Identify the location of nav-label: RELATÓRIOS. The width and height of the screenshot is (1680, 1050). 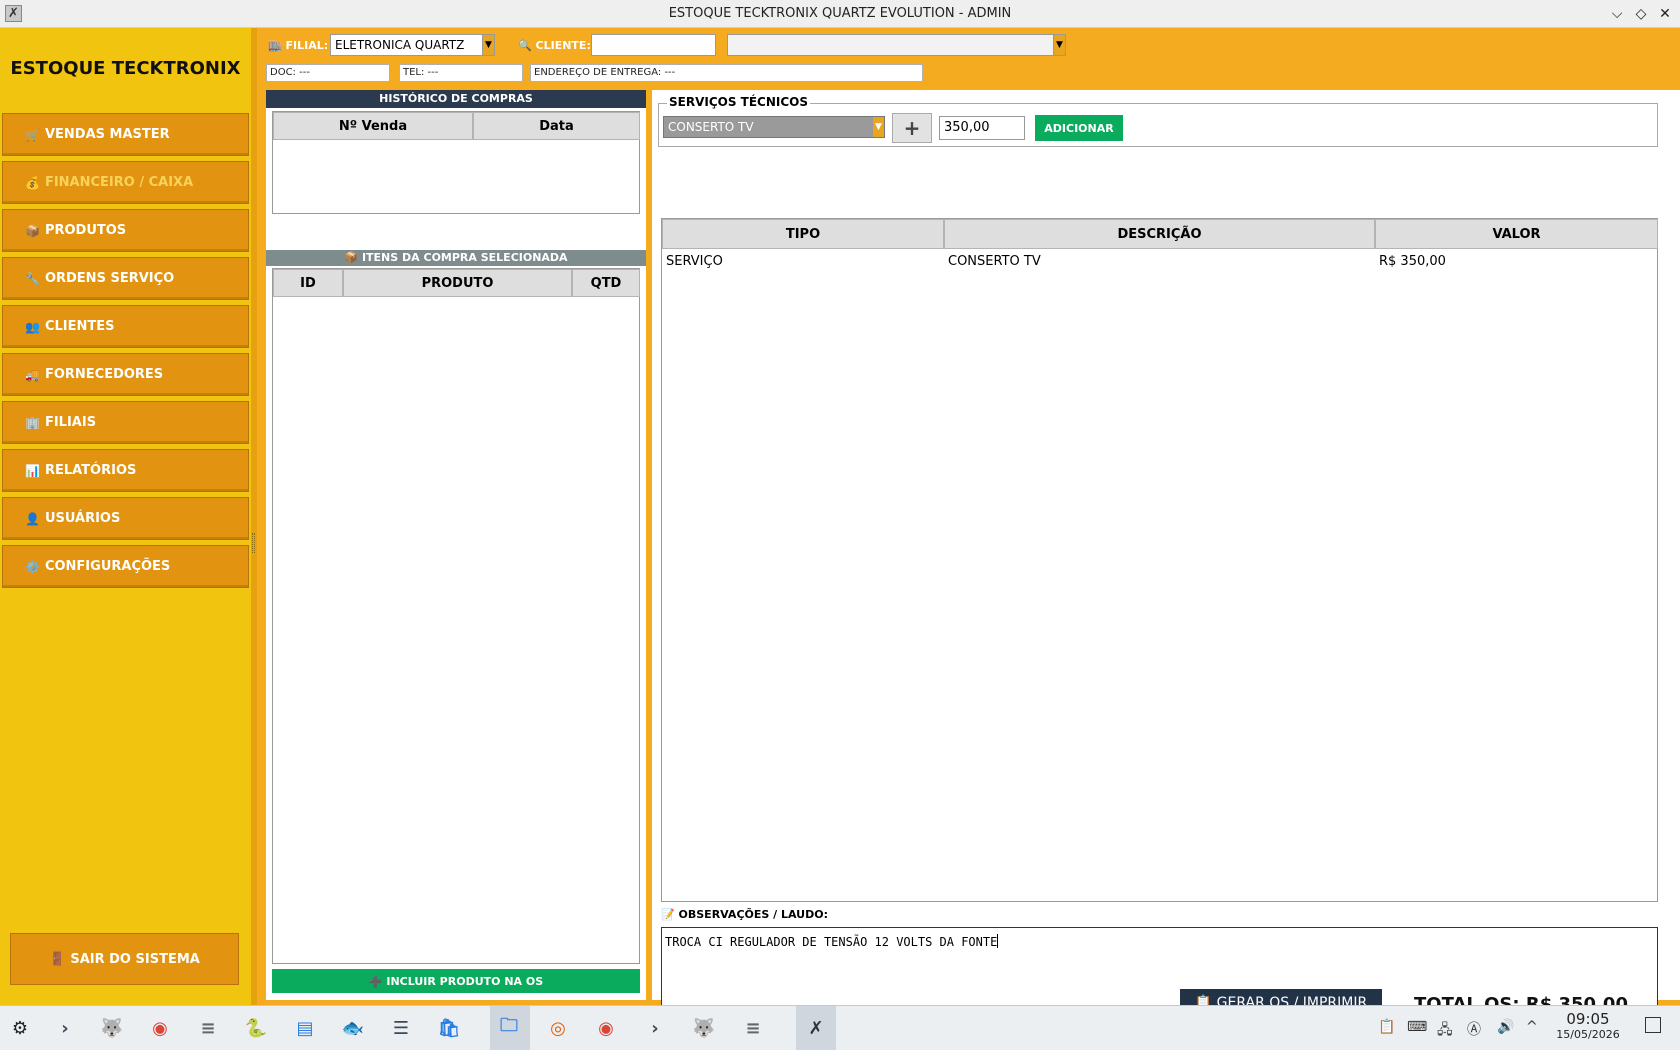
(90, 470).